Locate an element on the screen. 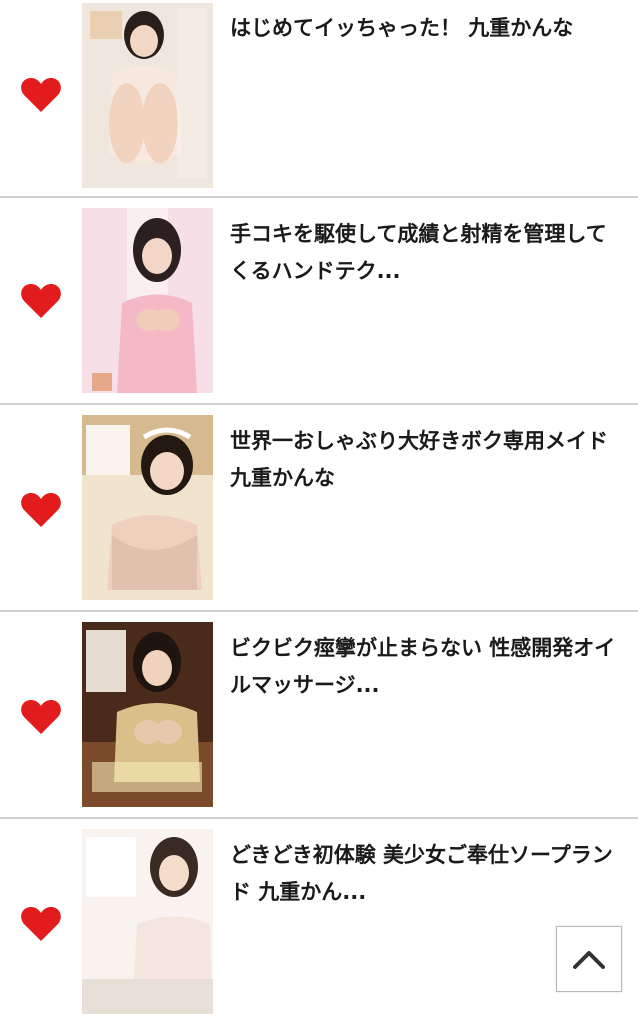 This screenshot has height=1026, width=638. item-title: はじめてイッちゃった！ 九重かんな is located at coordinates (428, 28).